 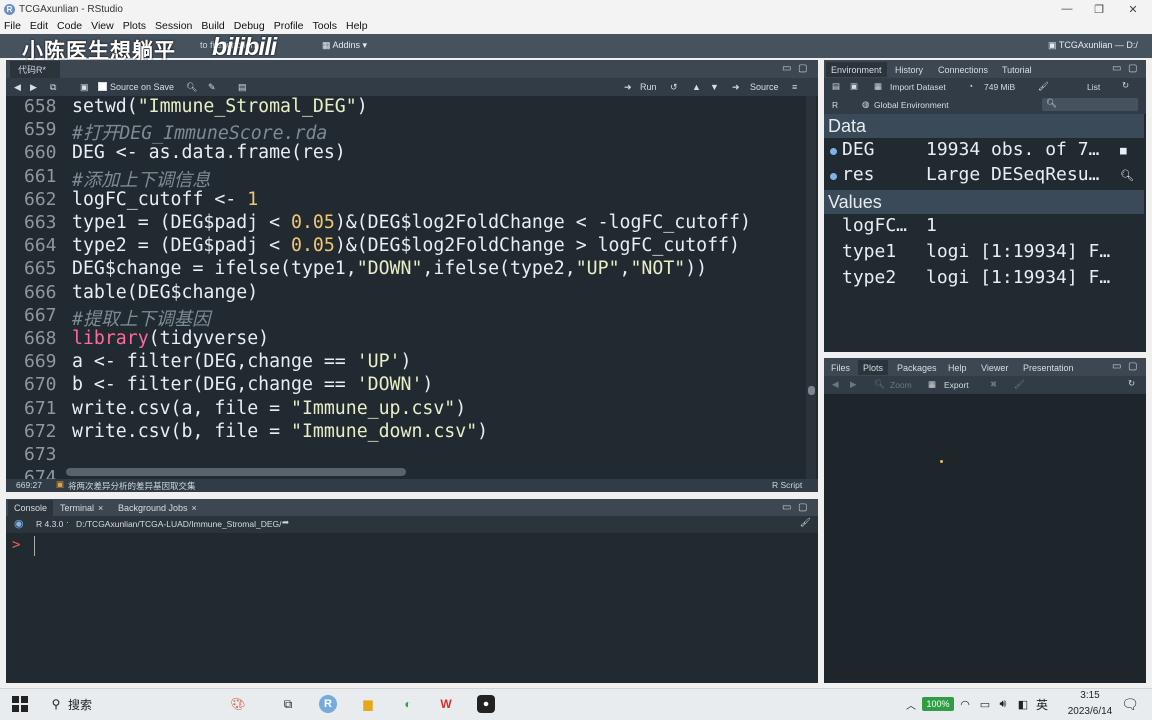 I want to click on clock-date: 2023/6/14, so click(x=1090, y=711).